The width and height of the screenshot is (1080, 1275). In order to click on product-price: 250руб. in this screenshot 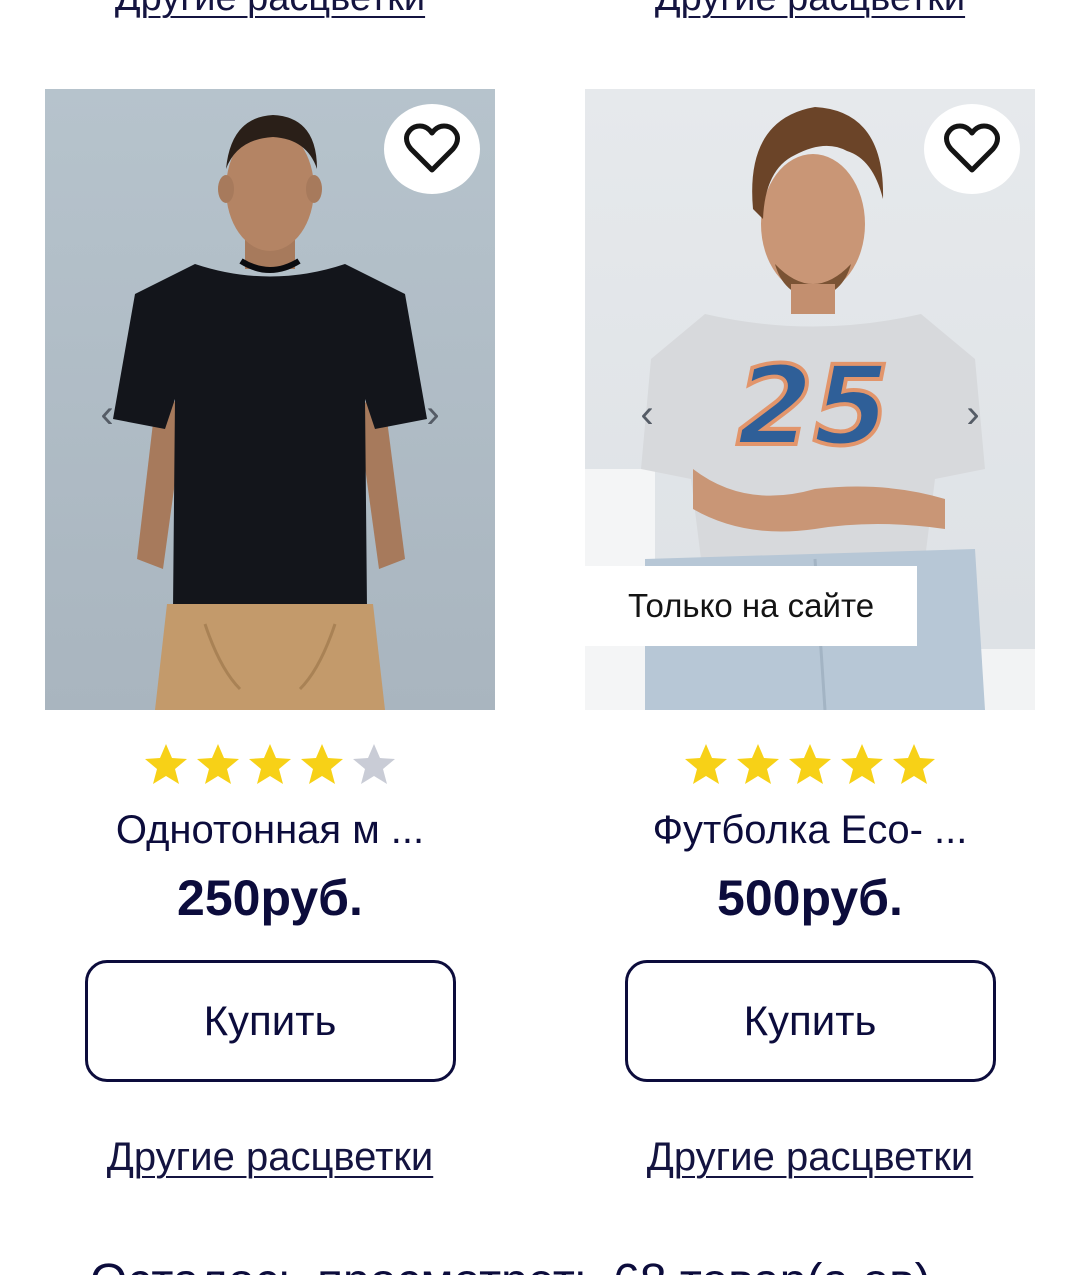, I will do `click(270, 898)`.